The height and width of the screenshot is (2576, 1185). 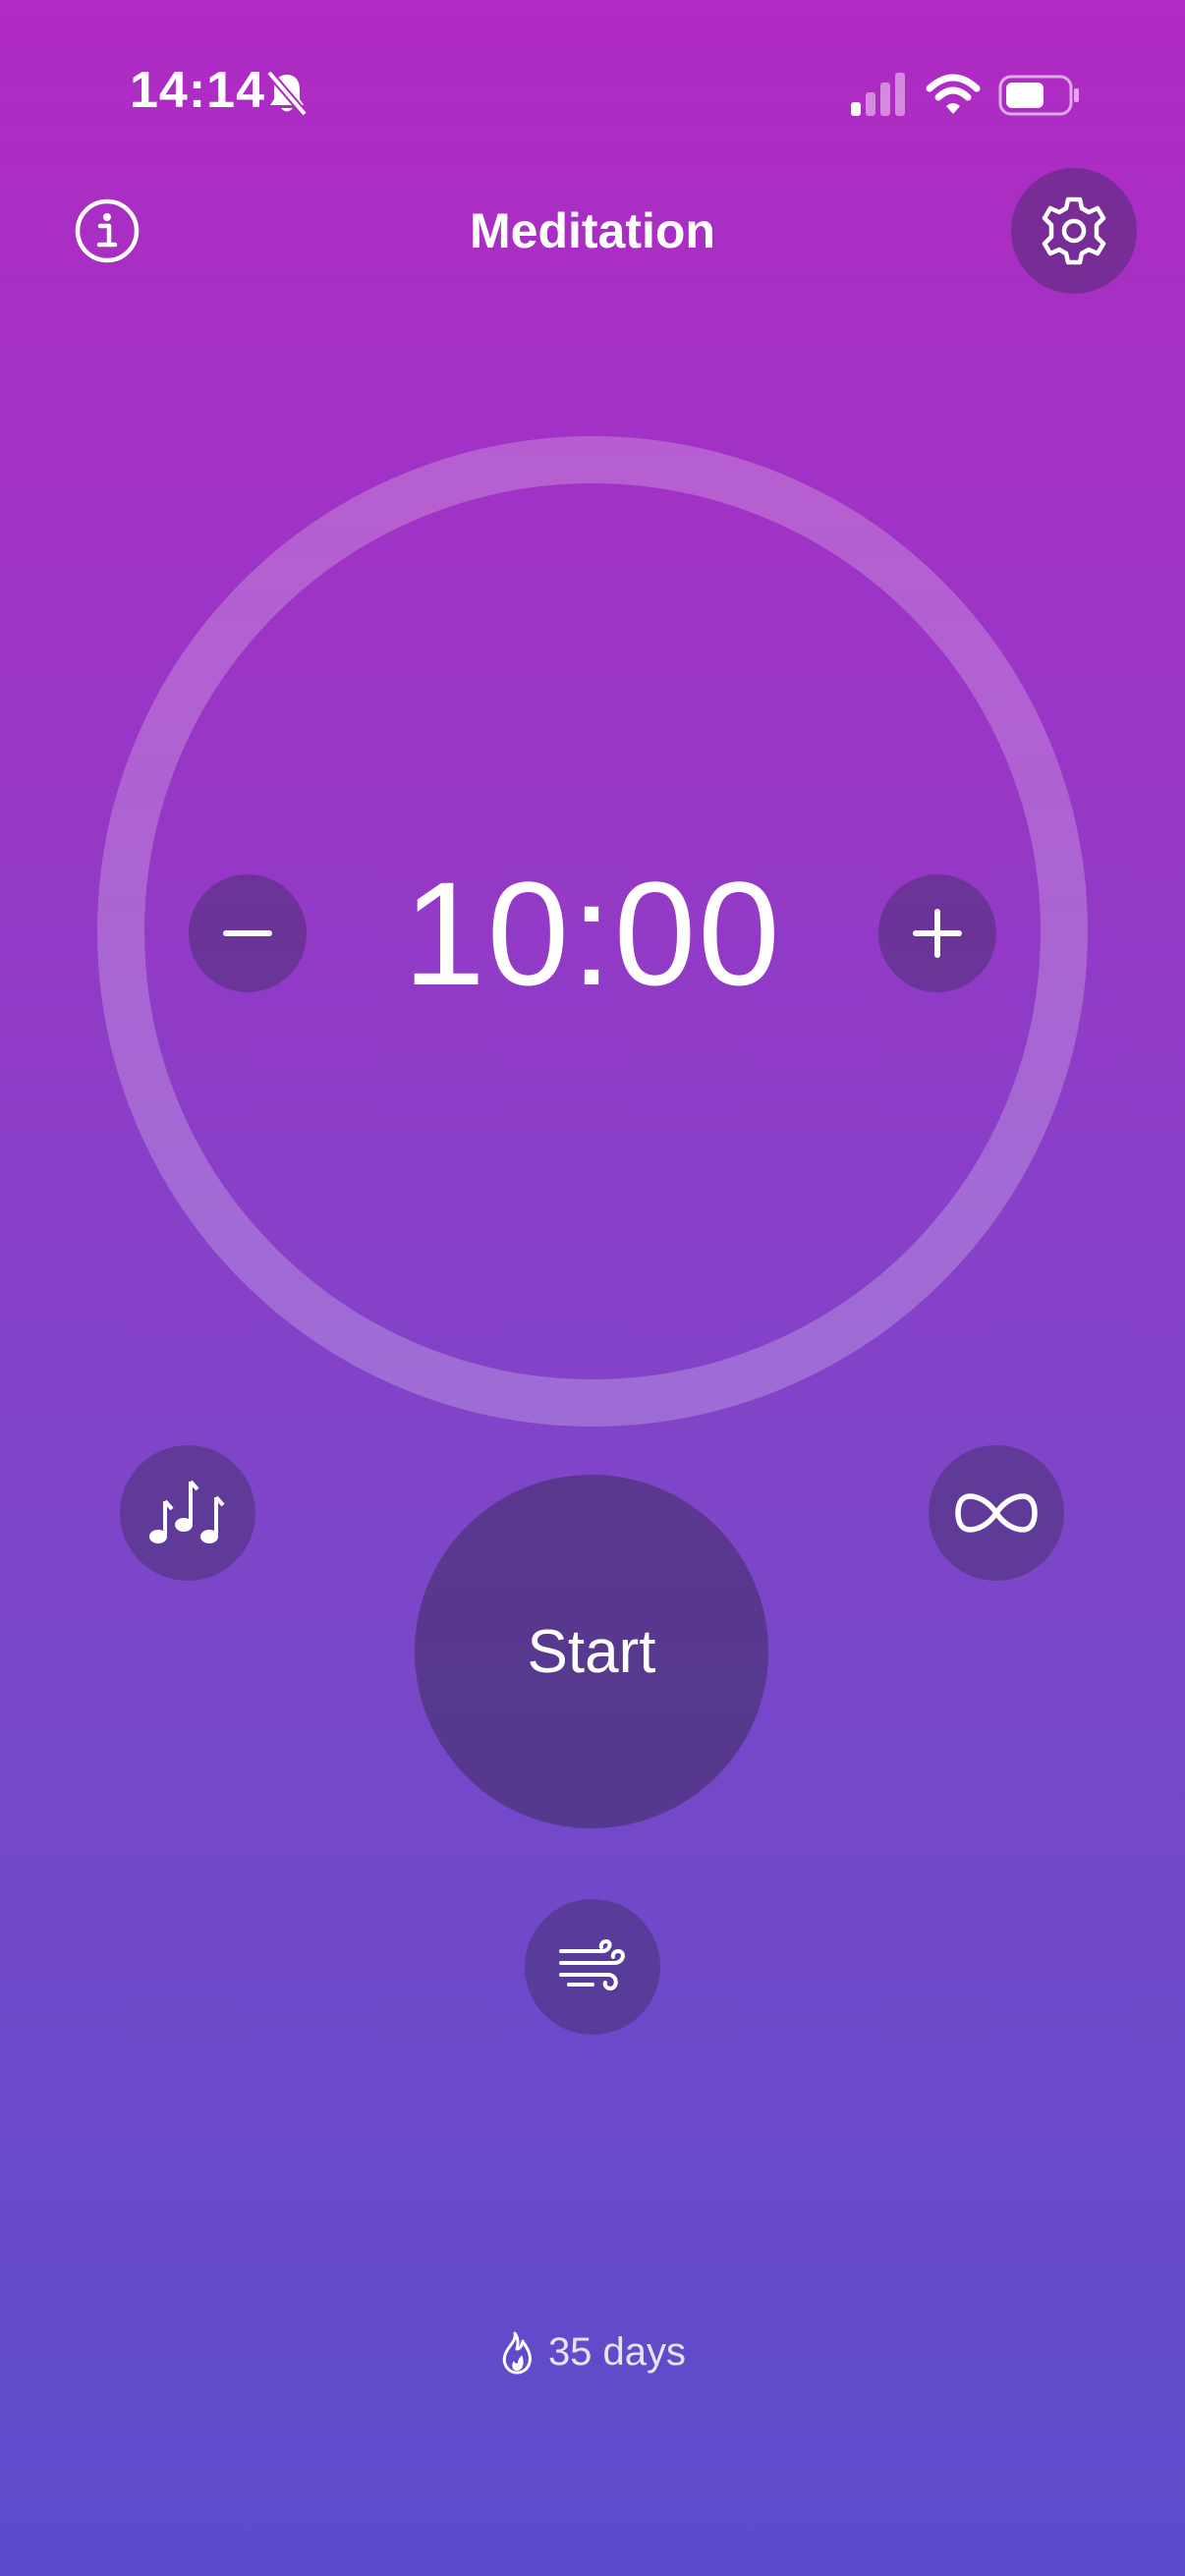 I want to click on minus-icon, so click(x=248, y=933).